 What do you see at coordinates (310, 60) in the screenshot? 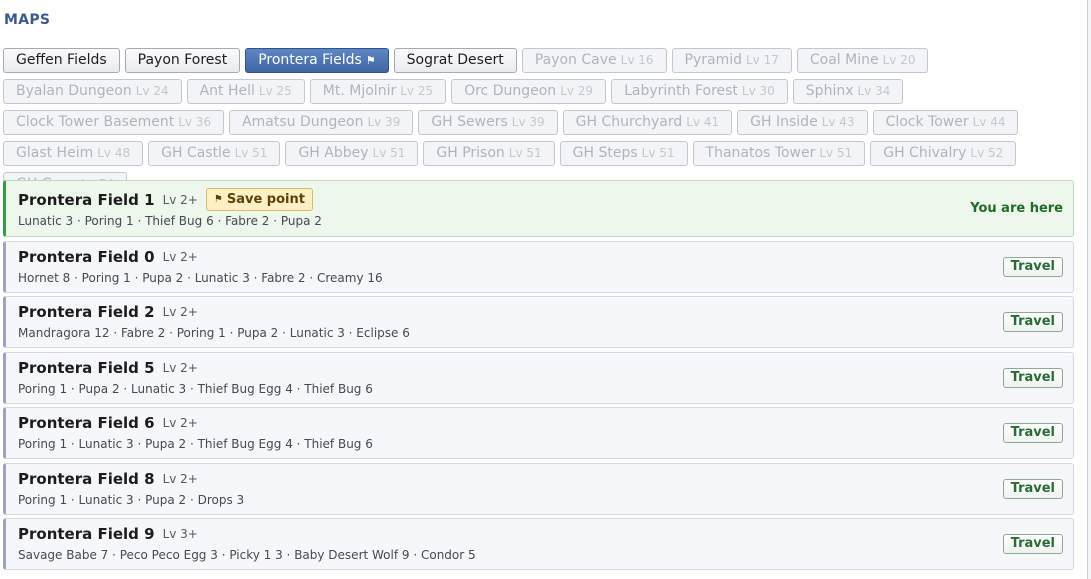
I see `tab-label: Prontera Fields` at bounding box center [310, 60].